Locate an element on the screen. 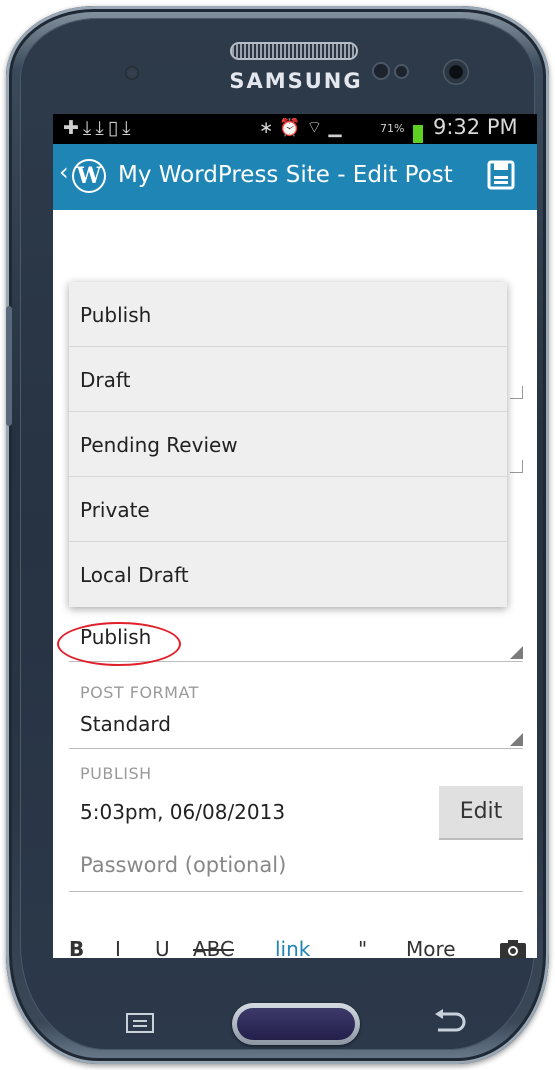 Image resolution: width=555 pixels, height=1070 pixels. password-field: Password (optional) is located at coordinates (296, 871).